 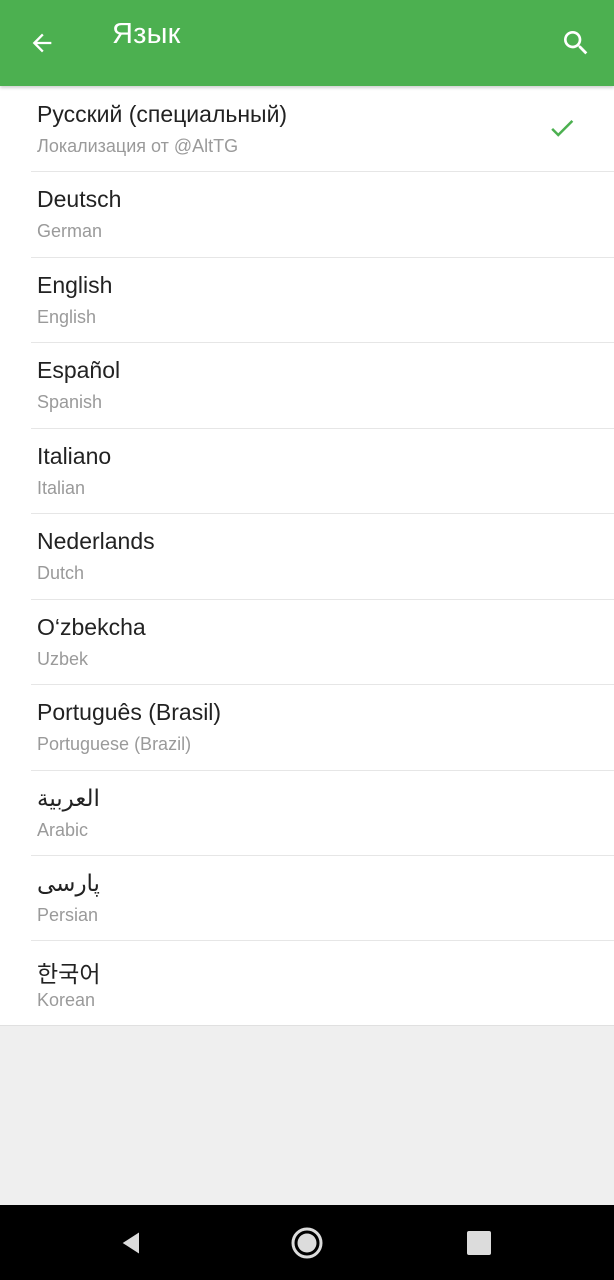 What do you see at coordinates (114, 744) in the screenshot?
I see `language-english-name: Portuguese (Brazil)` at bounding box center [114, 744].